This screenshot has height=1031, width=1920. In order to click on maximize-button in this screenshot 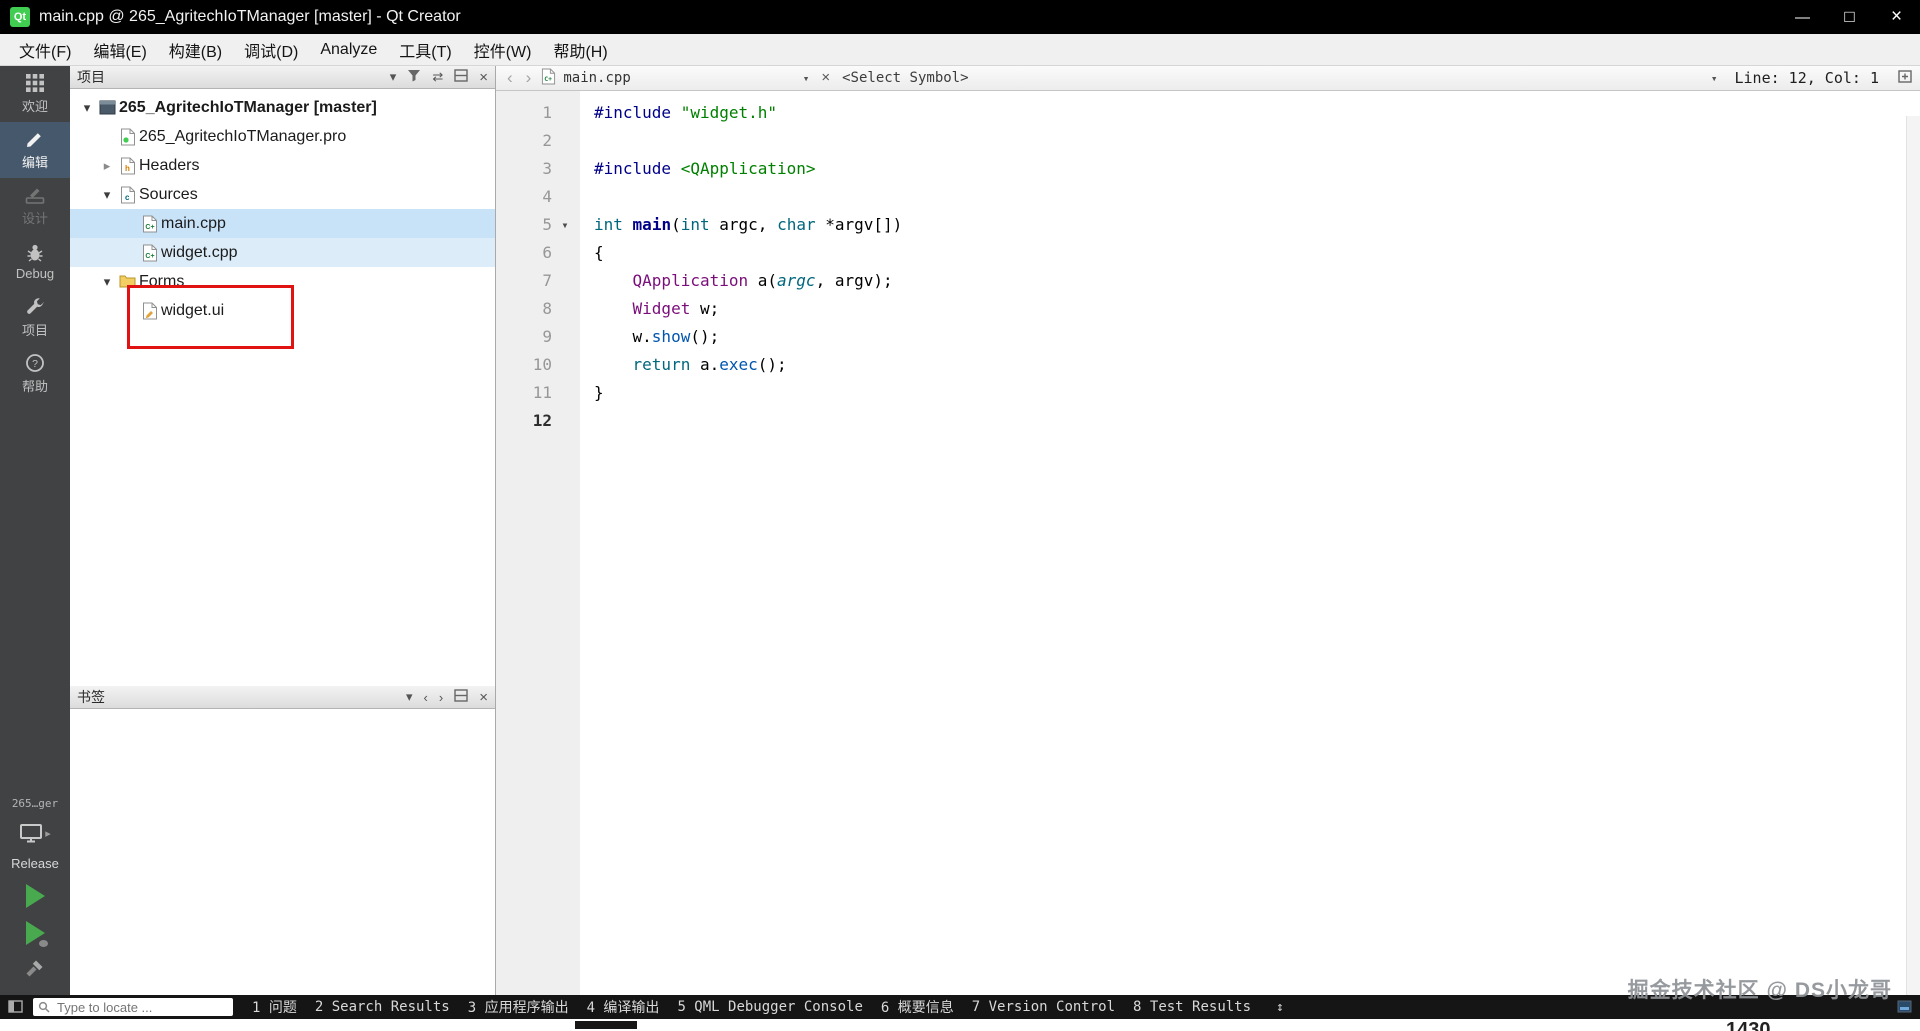, I will do `click(1849, 17)`.